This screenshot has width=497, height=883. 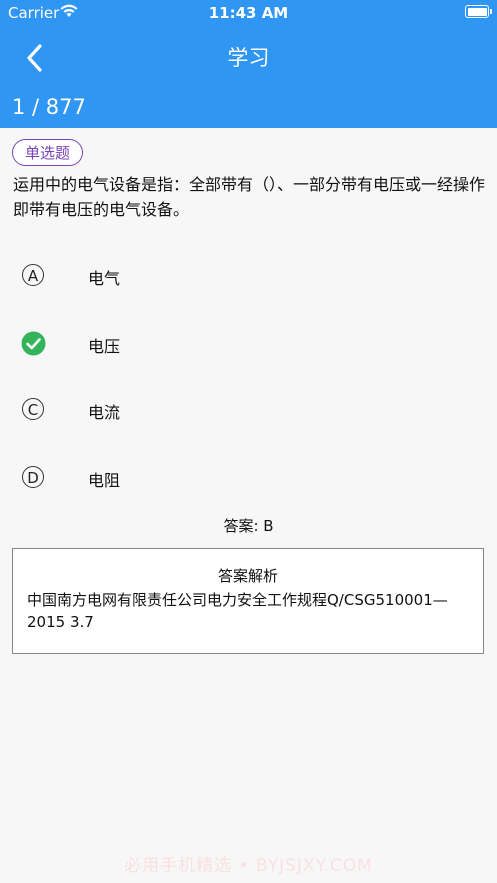 I want to click on option-b: 电压, so click(x=248, y=344).